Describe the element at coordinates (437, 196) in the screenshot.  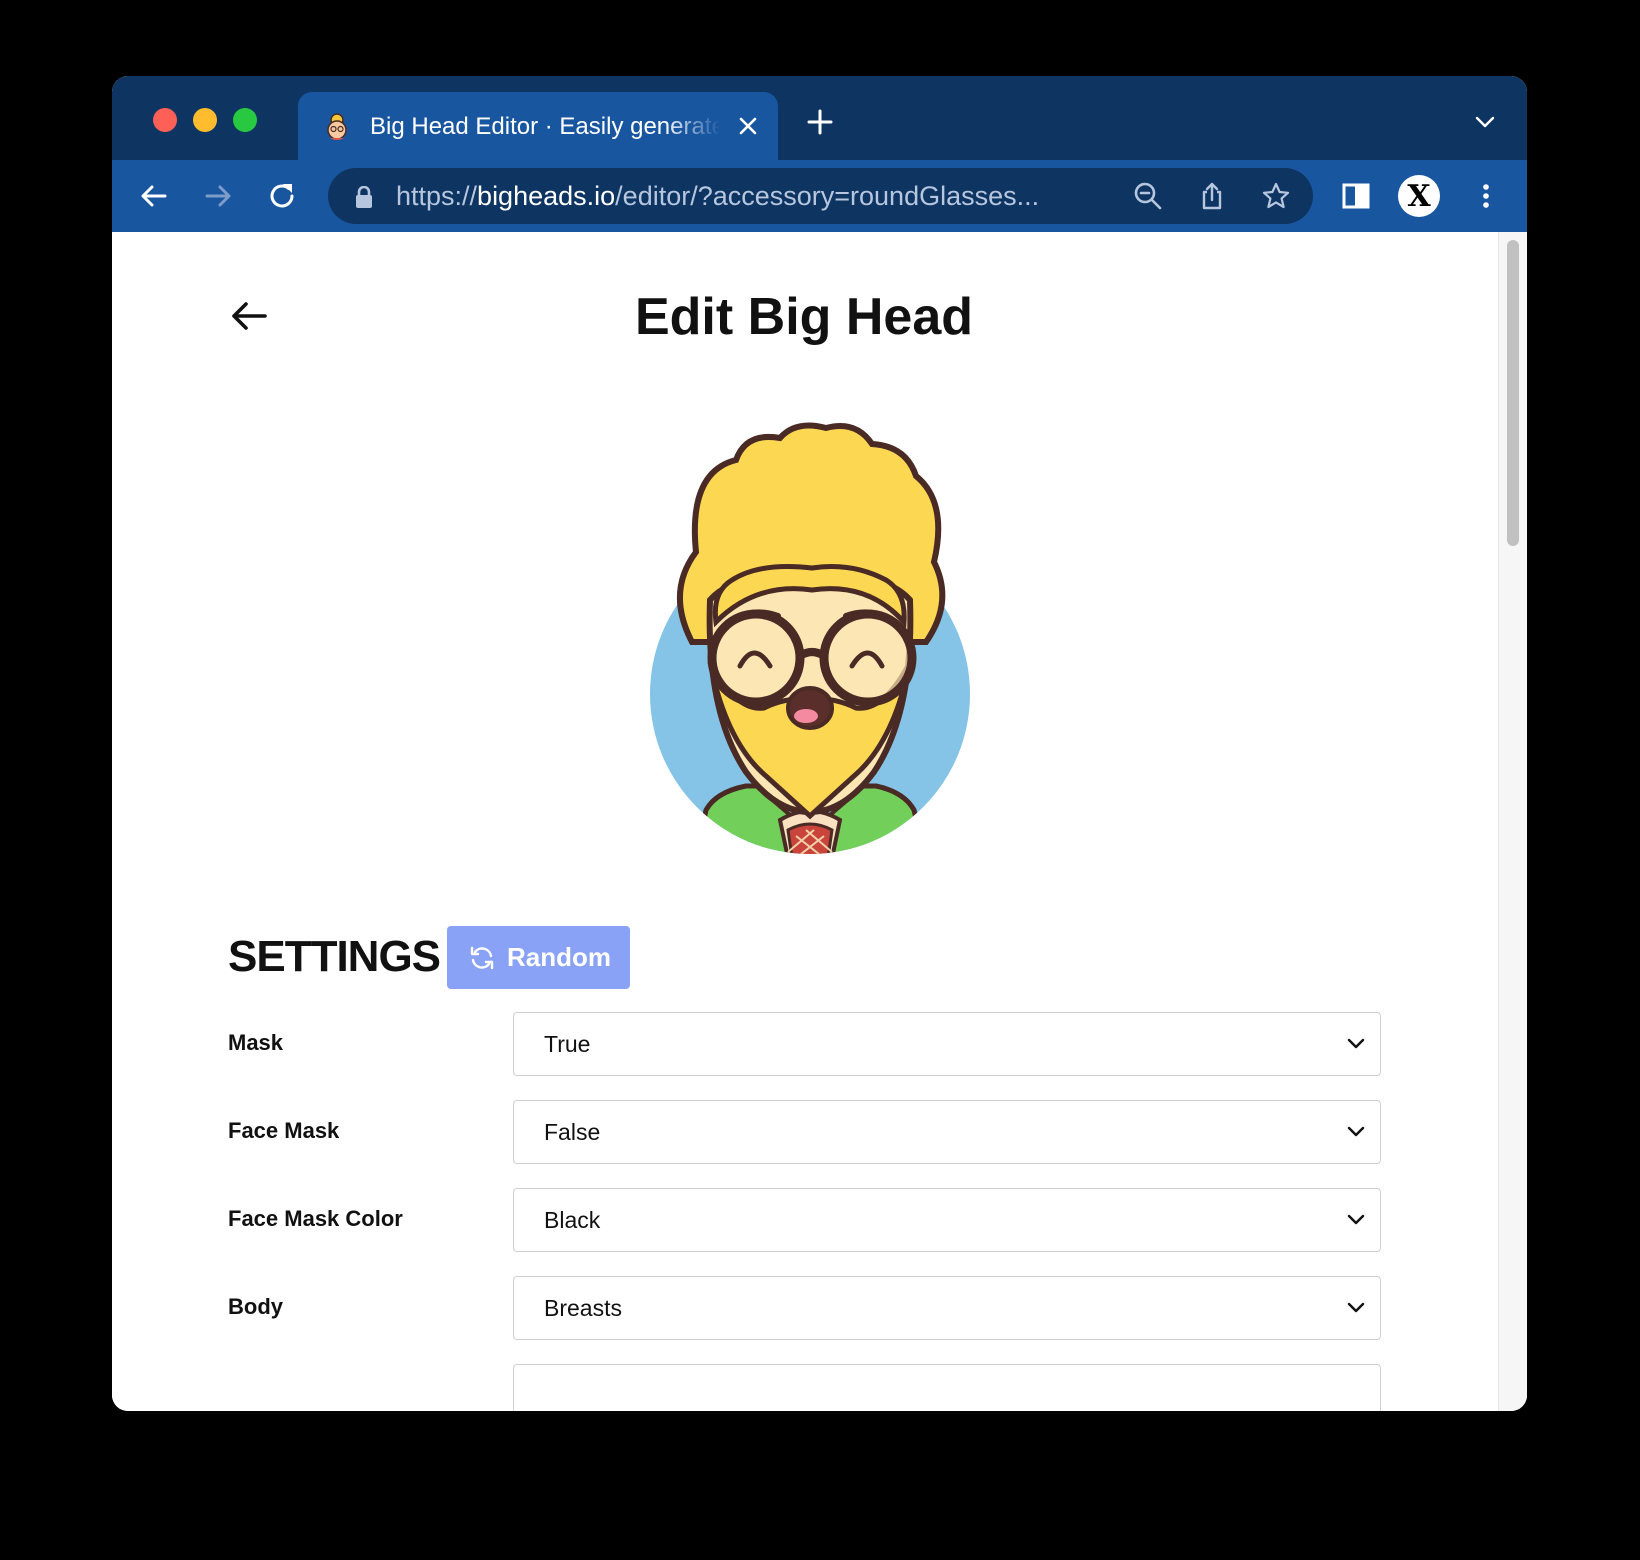
I see `url-scheme: https://` at that location.